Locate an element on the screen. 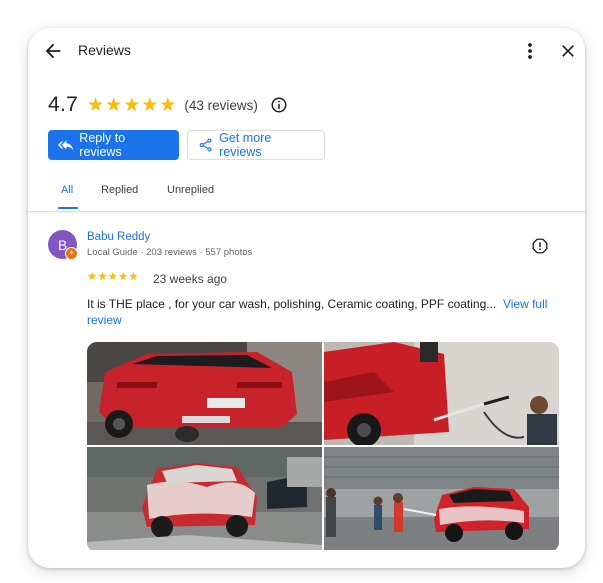 This screenshot has width=603, height=583. tab-unreplied: Unreplied is located at coordinates (190, 190).